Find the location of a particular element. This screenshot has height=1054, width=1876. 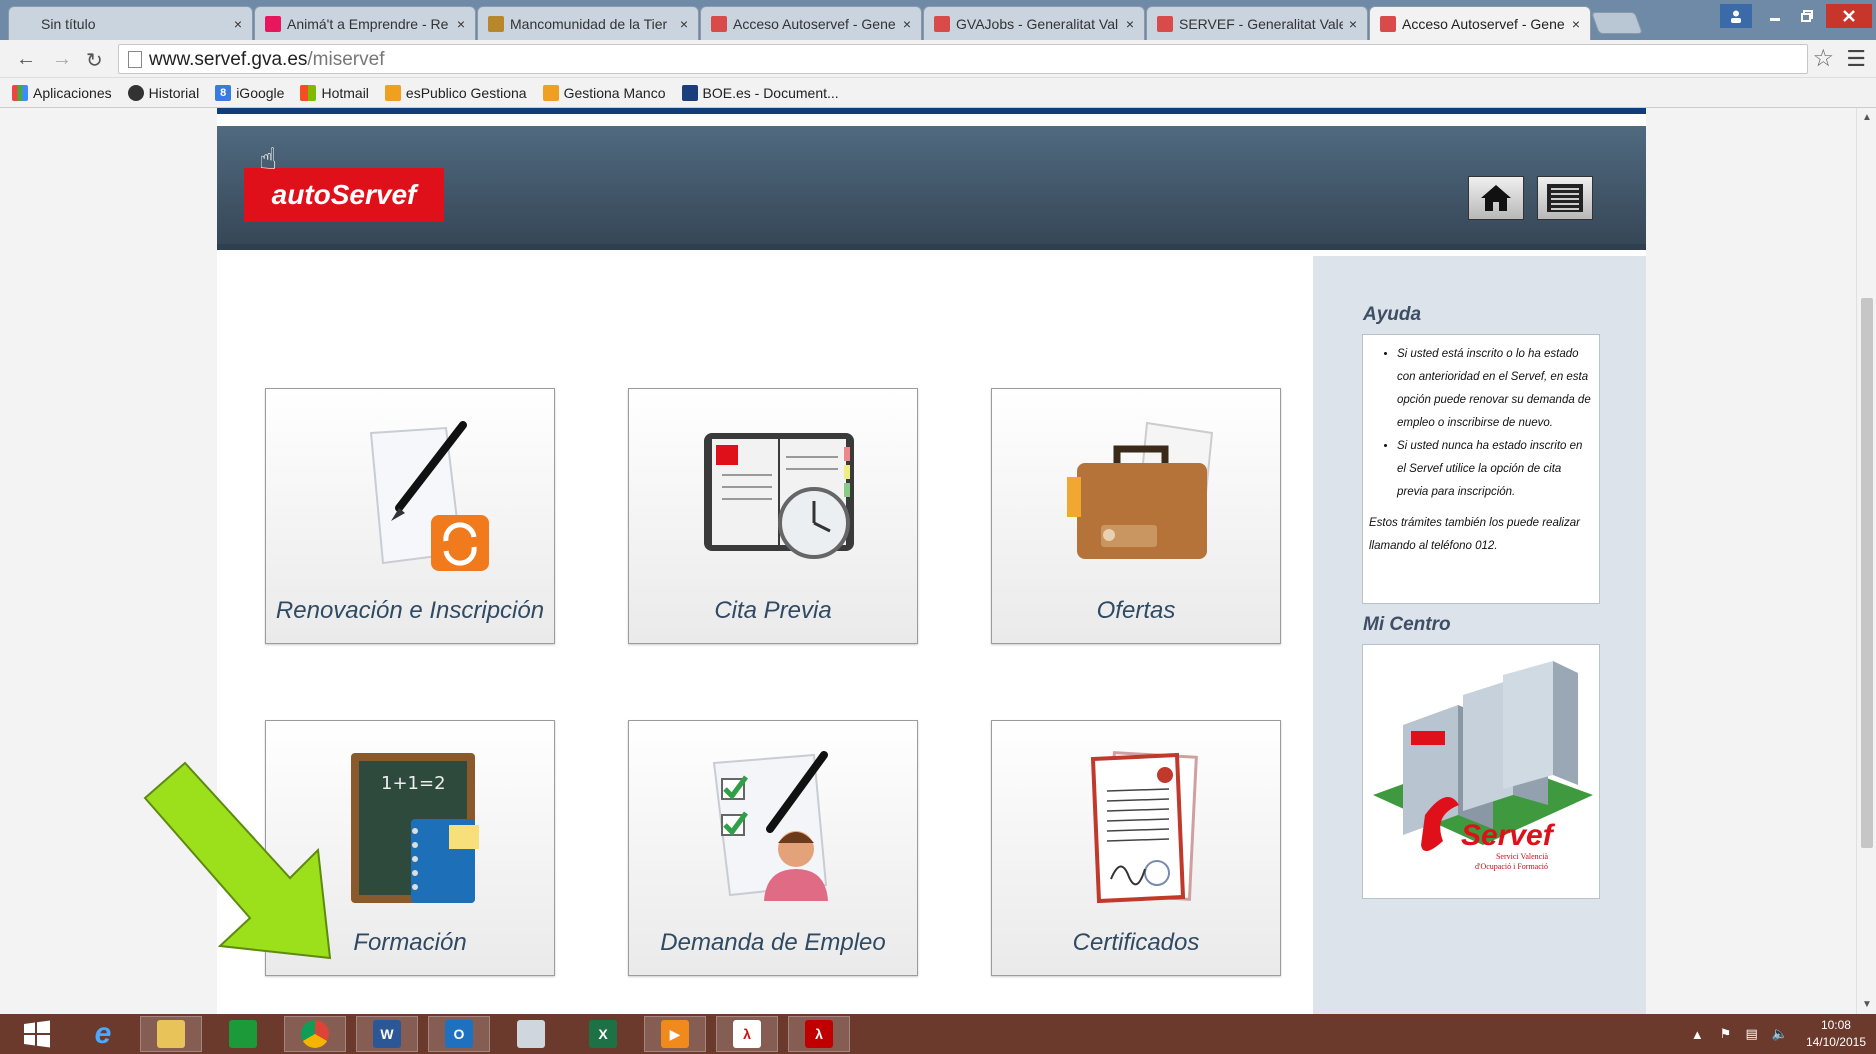

taskbar-calculator is located at coordinates (531, 1034).